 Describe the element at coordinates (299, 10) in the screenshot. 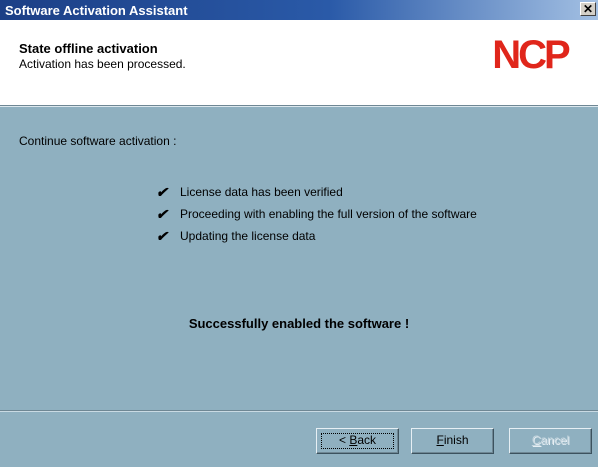

I see `title-bar: Software Activation Assistant ✕` at that location.